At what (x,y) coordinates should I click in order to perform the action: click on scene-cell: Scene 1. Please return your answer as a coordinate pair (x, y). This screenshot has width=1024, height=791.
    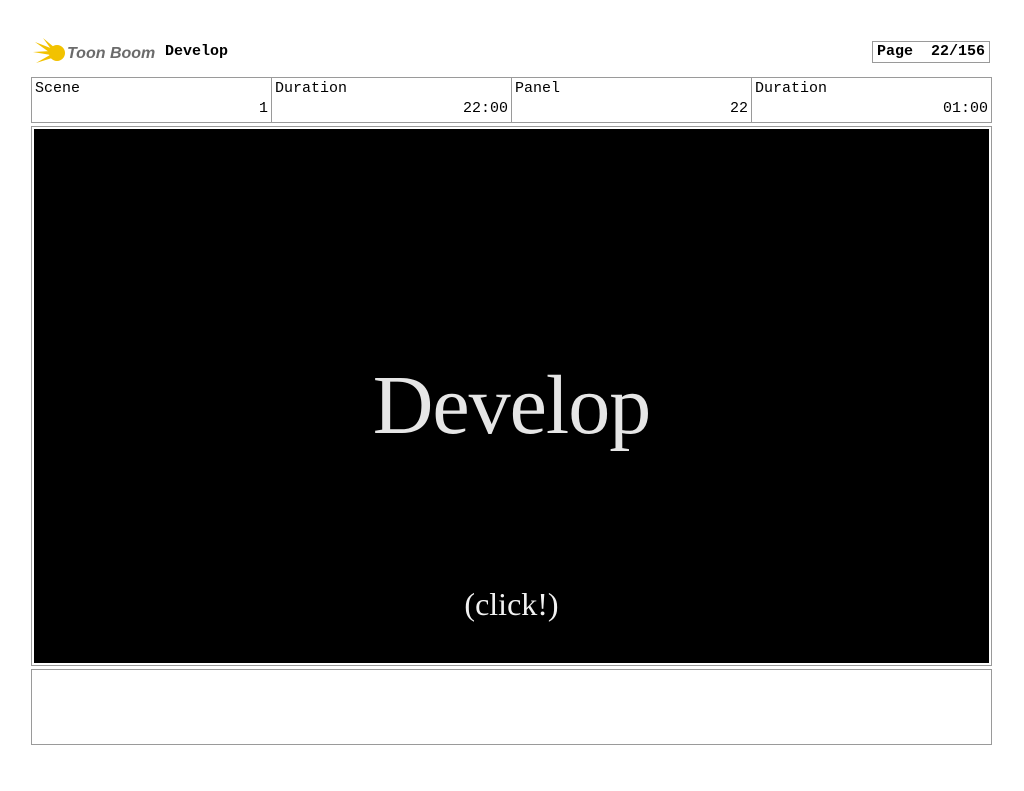
    Looking at the image, I should click on (152, 100).